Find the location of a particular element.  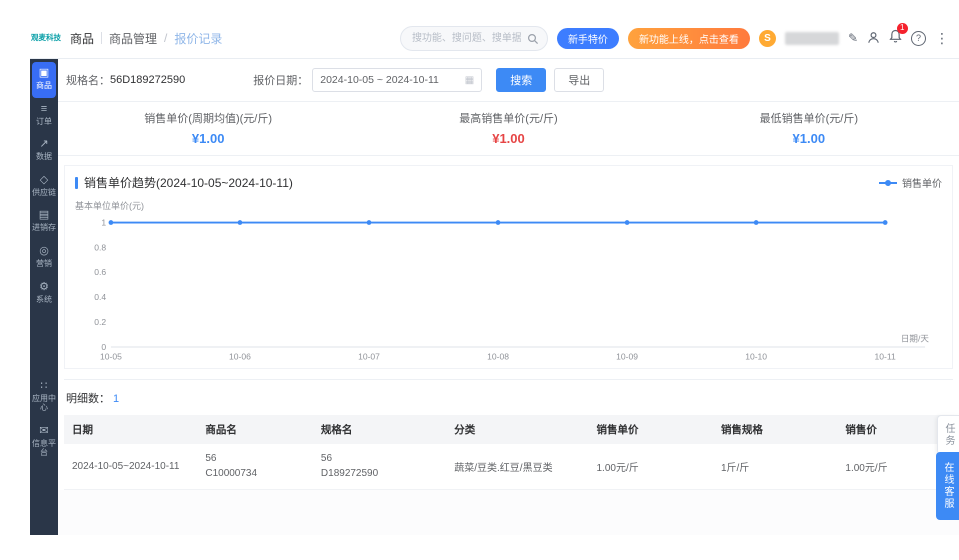

top-bar: 观麦科技 商品 商品管理 / 报价记录 新手特价 新功能上线，点击查看 S is located at coordinates (494, 38).